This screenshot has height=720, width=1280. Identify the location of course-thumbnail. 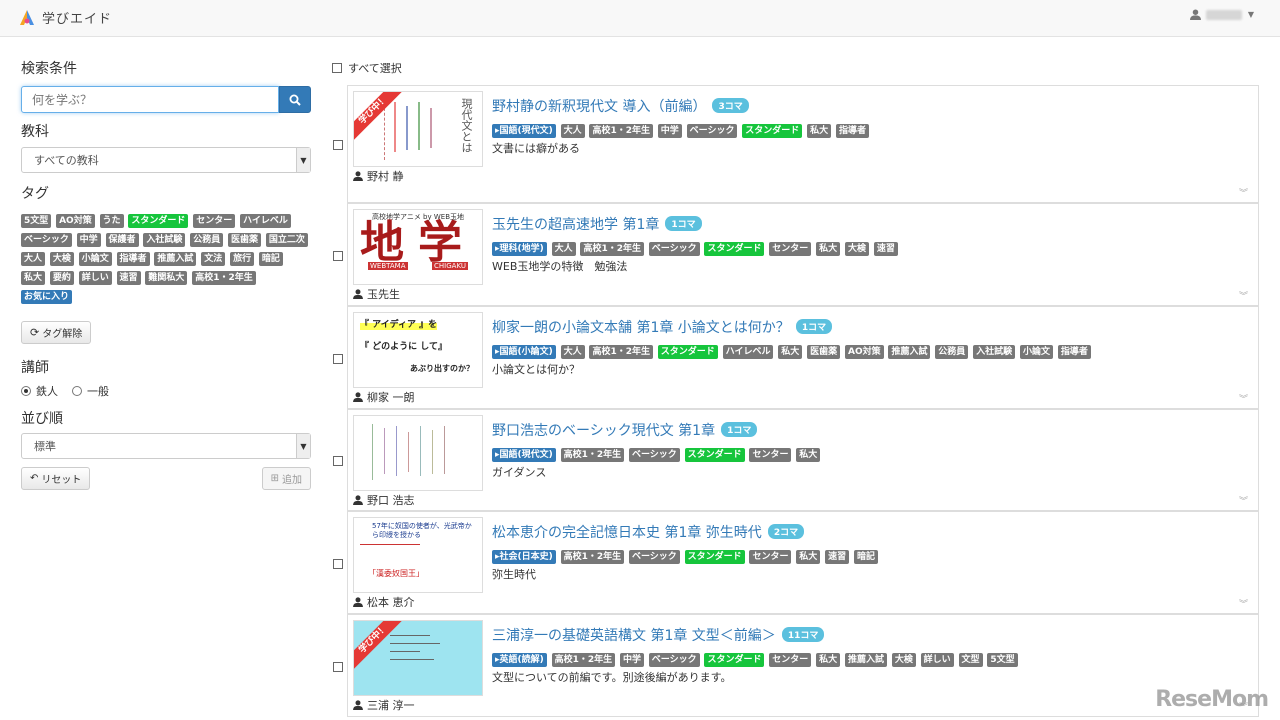
(418, 453).